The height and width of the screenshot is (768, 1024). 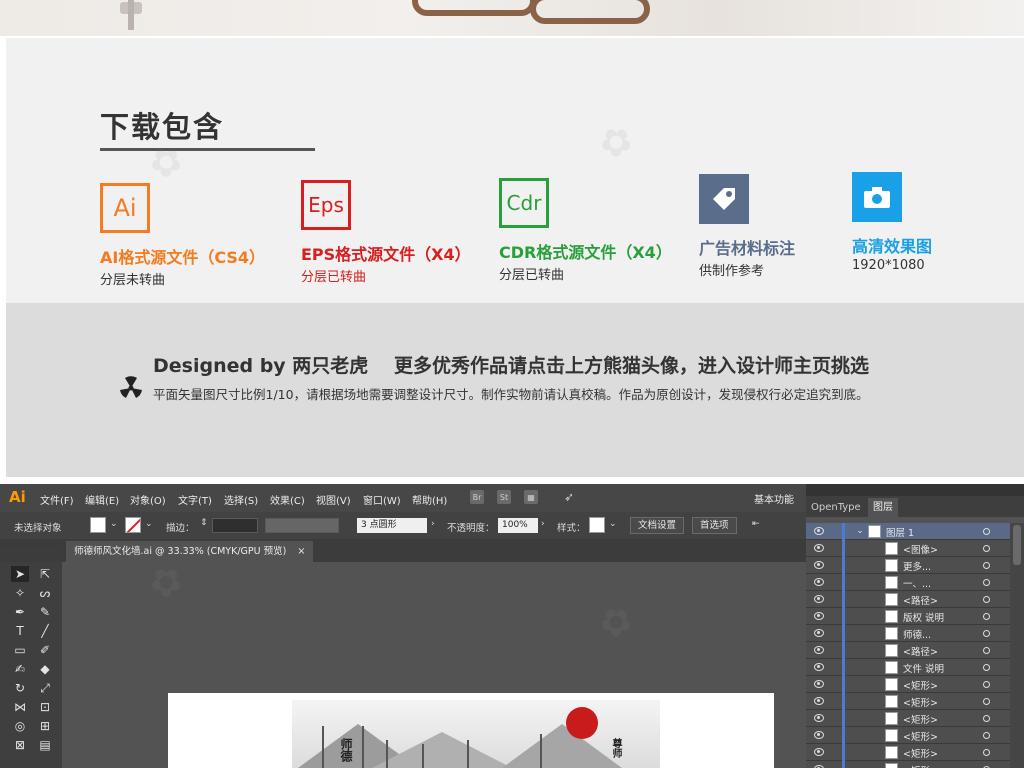 I want to click on layer-row: <图像>, so click(x=908, y=548).